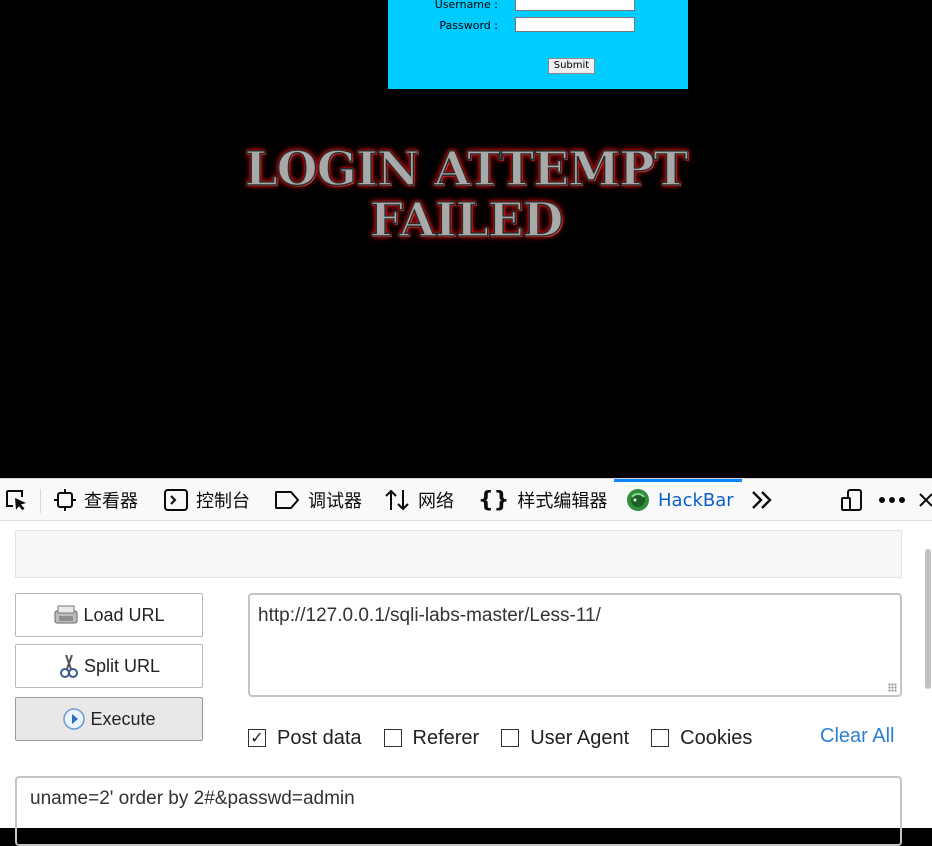 The width and height of the screenshot is (932, 846). I want to click on login-failed-banner-line1: LOGIN ATTEMPT, so click(466, 169).